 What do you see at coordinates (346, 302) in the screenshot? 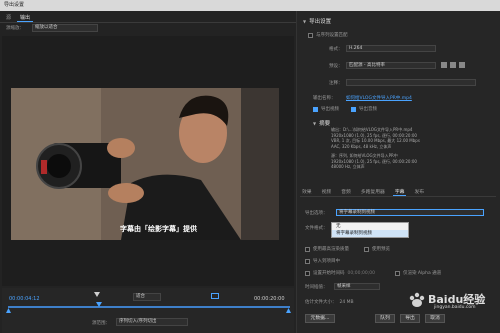
I see `estimated-size-value: 24 MB` at bounding box center [346, 302].